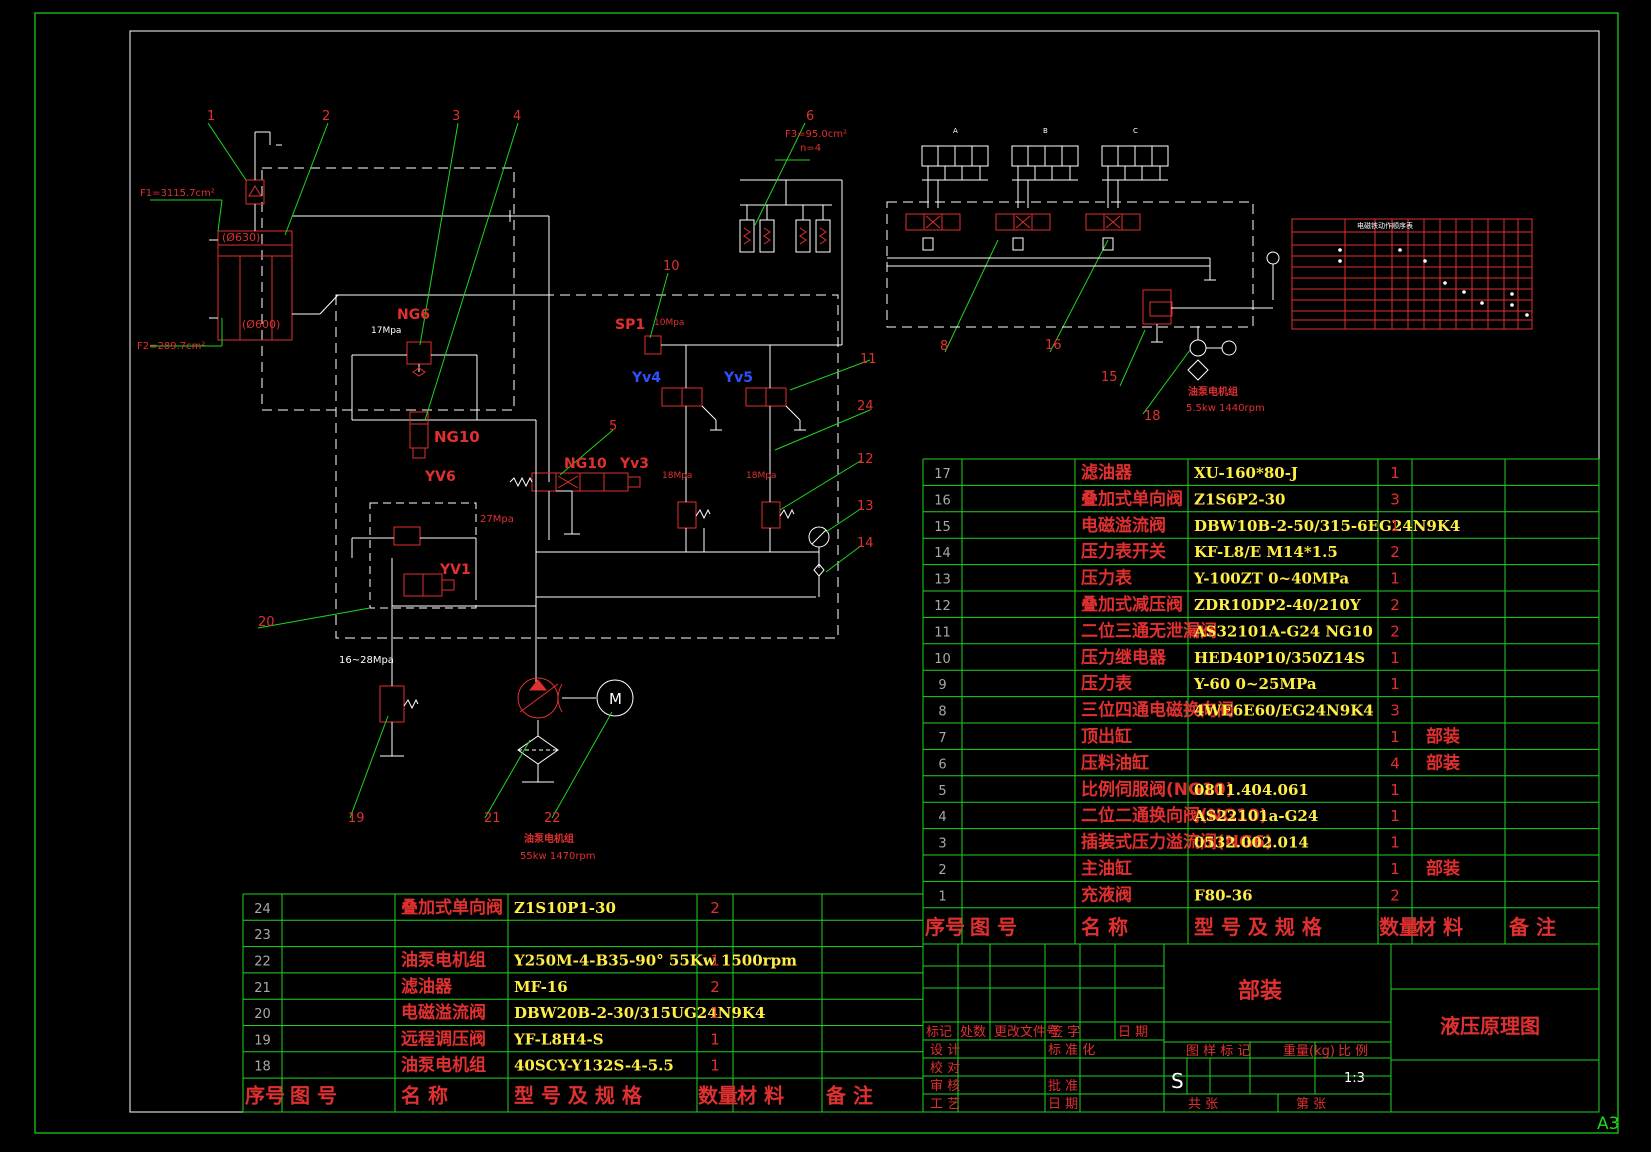 This screenshot has width=1651, height=1152. What do you see at coordinates (1266, 552) in the screenshot?
I see `bom-right-code-3: KF-L8/E M14*1.5` at bounding box center [1266, 552].